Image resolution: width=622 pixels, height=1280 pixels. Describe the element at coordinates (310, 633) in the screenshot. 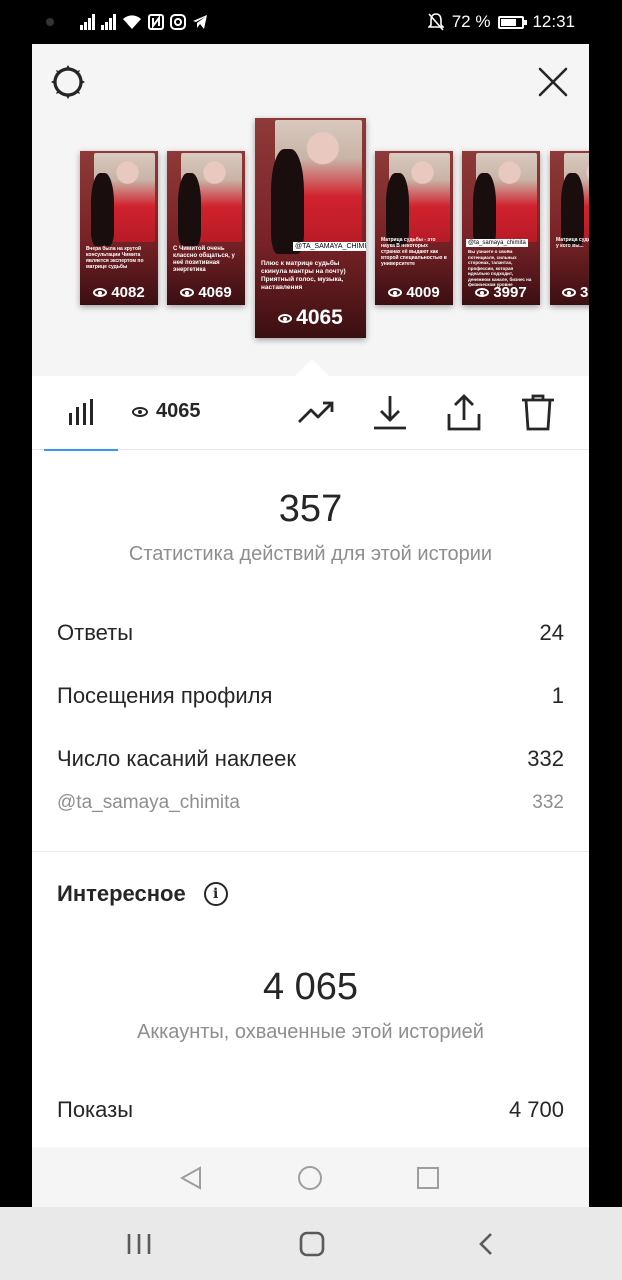

I see `stat-row-replies: Ответы 24` at that location.